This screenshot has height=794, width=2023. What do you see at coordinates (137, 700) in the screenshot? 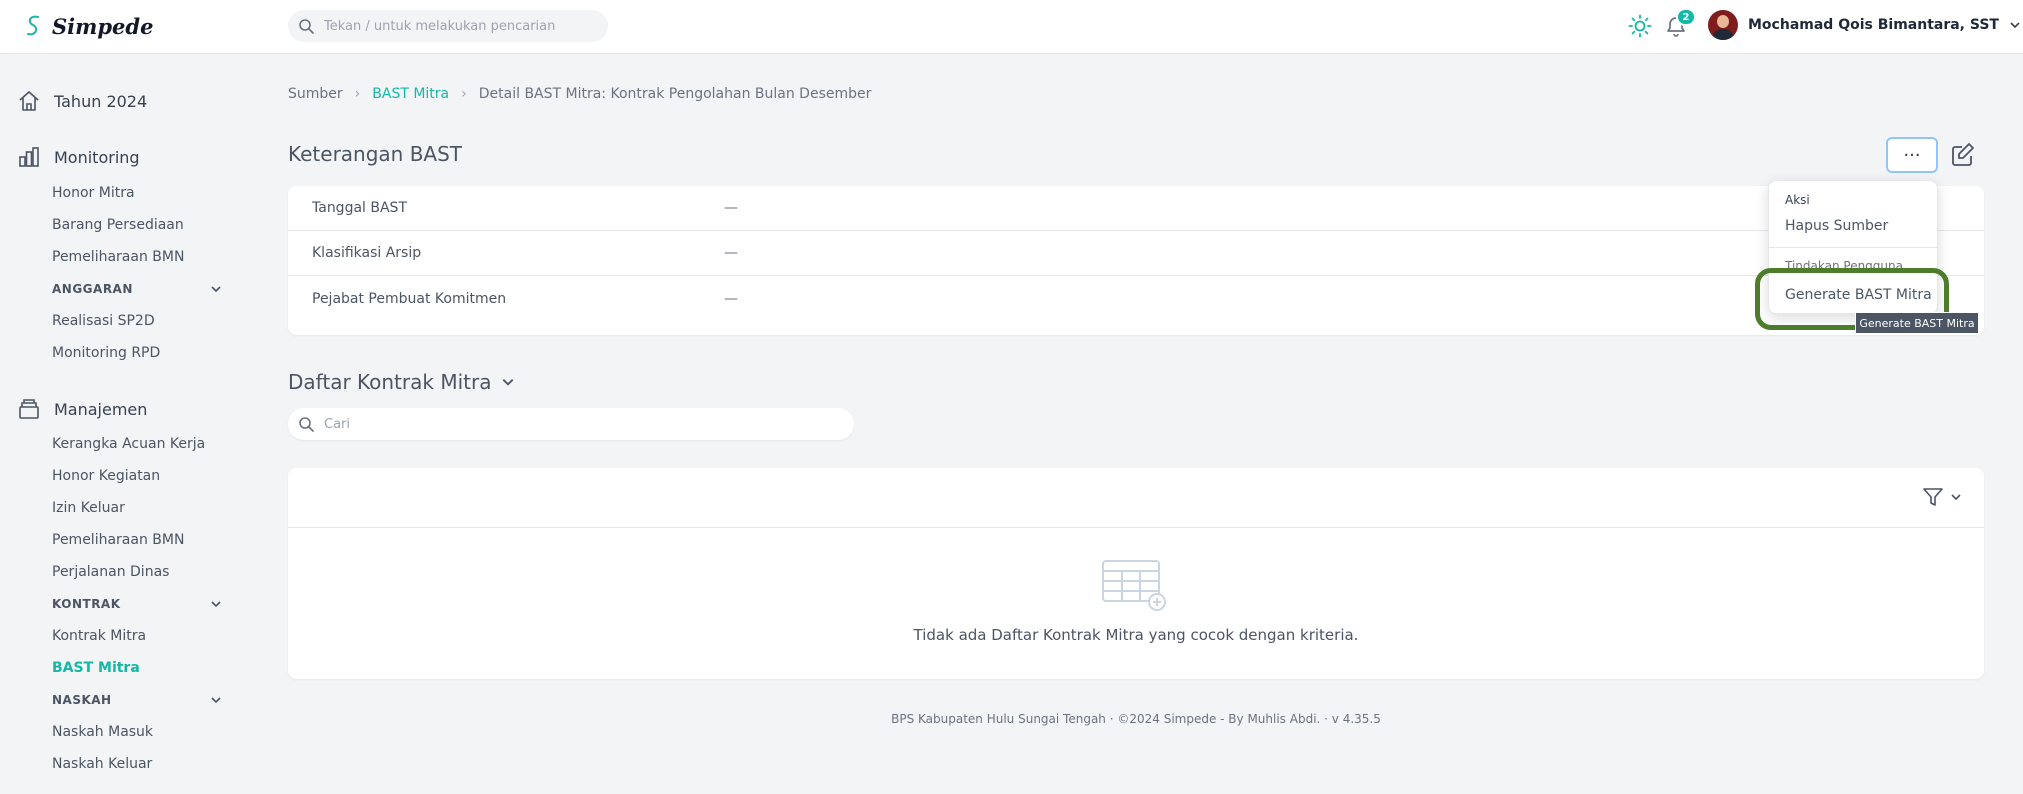
I see `sidebar-group-naskah: NASKAH` at bounding box center [137, 700].